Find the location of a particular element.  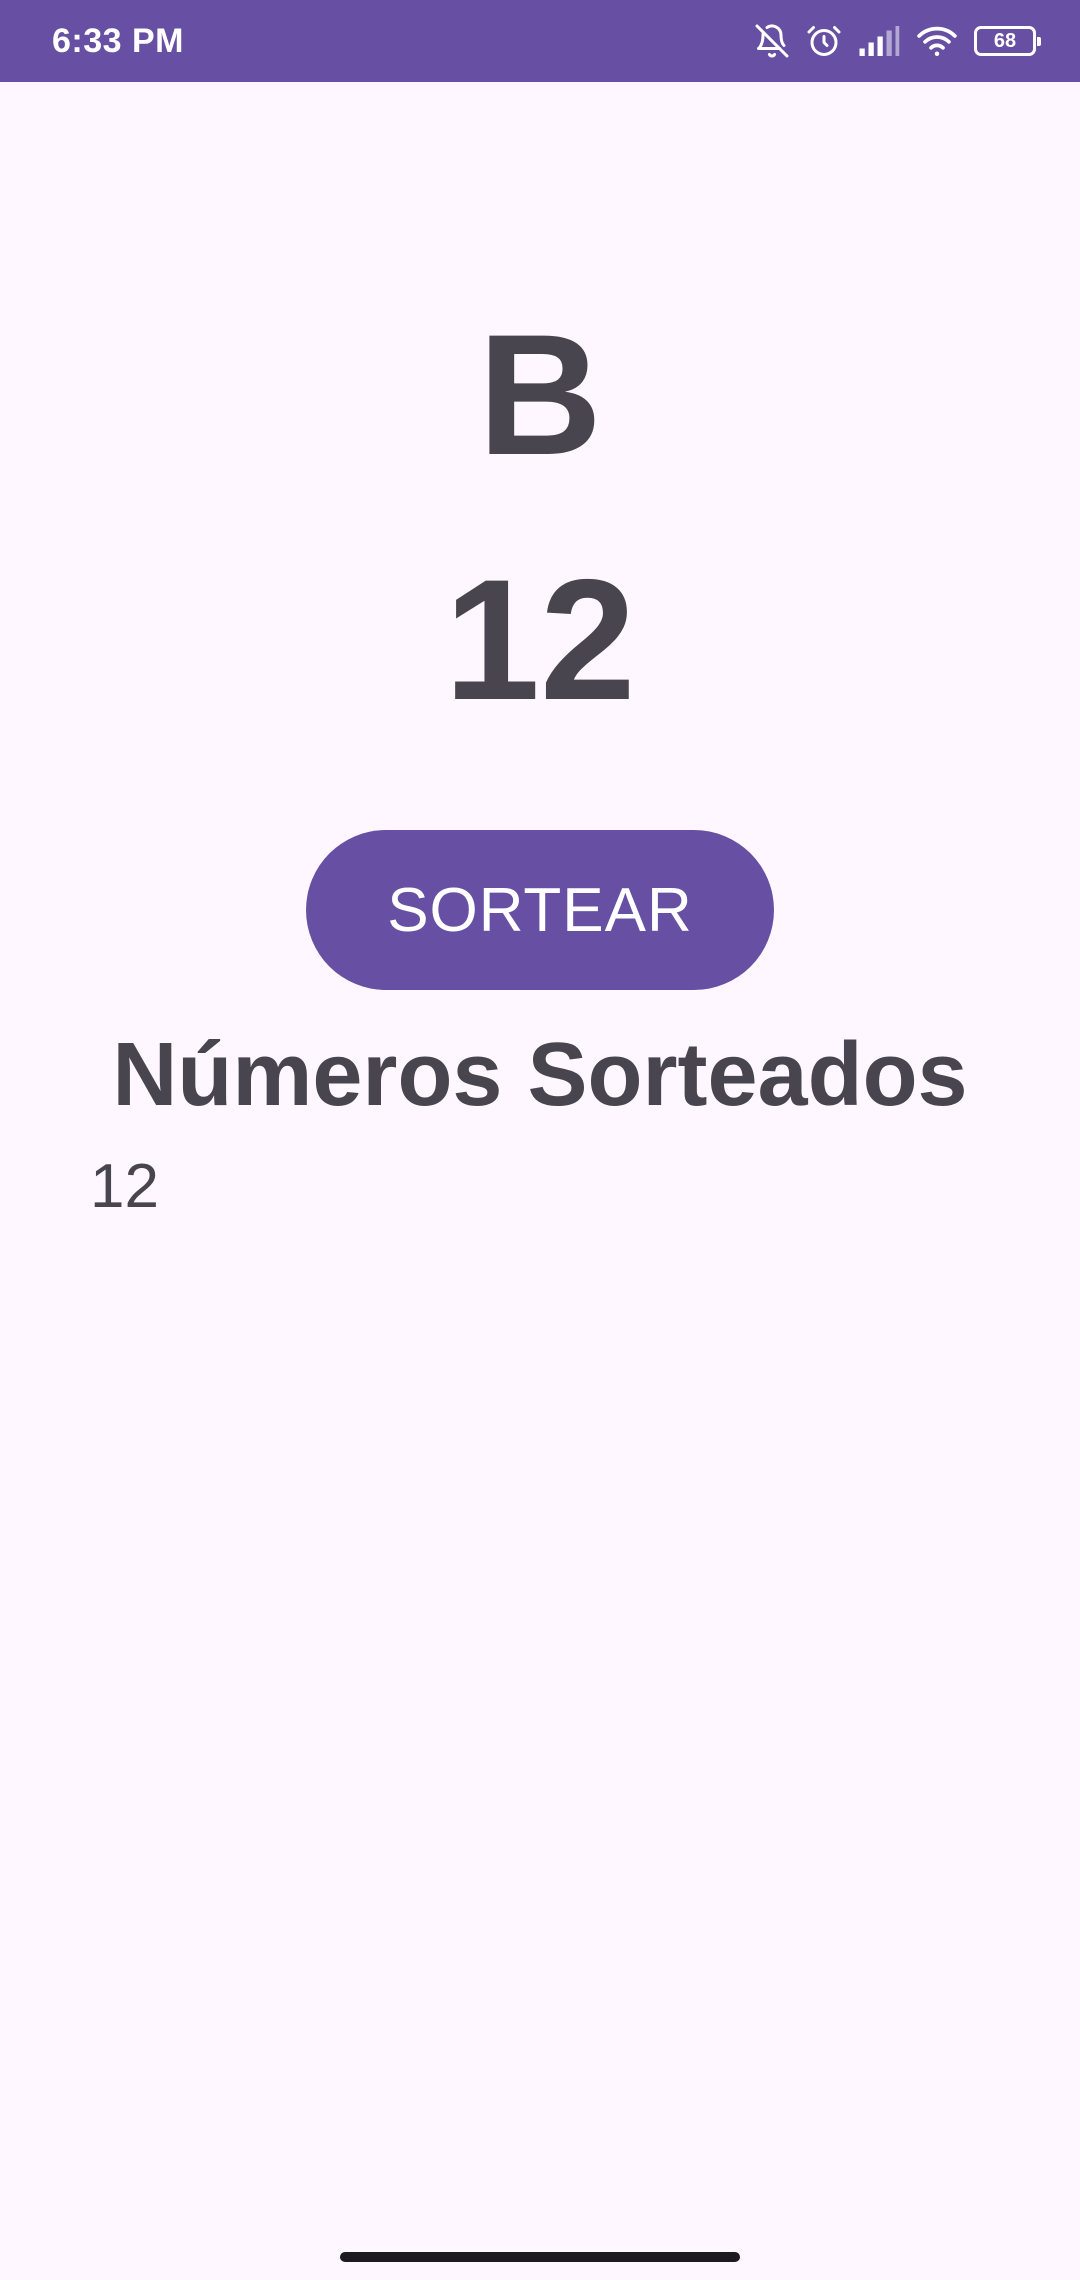

drawn-numbers-list: 12 is located at coordinates (124, 1187).